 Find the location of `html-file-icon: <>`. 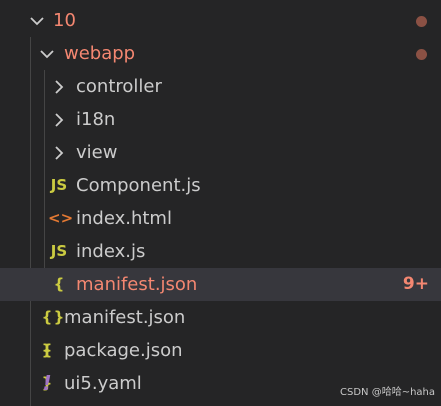

html-file-icon: <> is located at coordinates (61, 218).